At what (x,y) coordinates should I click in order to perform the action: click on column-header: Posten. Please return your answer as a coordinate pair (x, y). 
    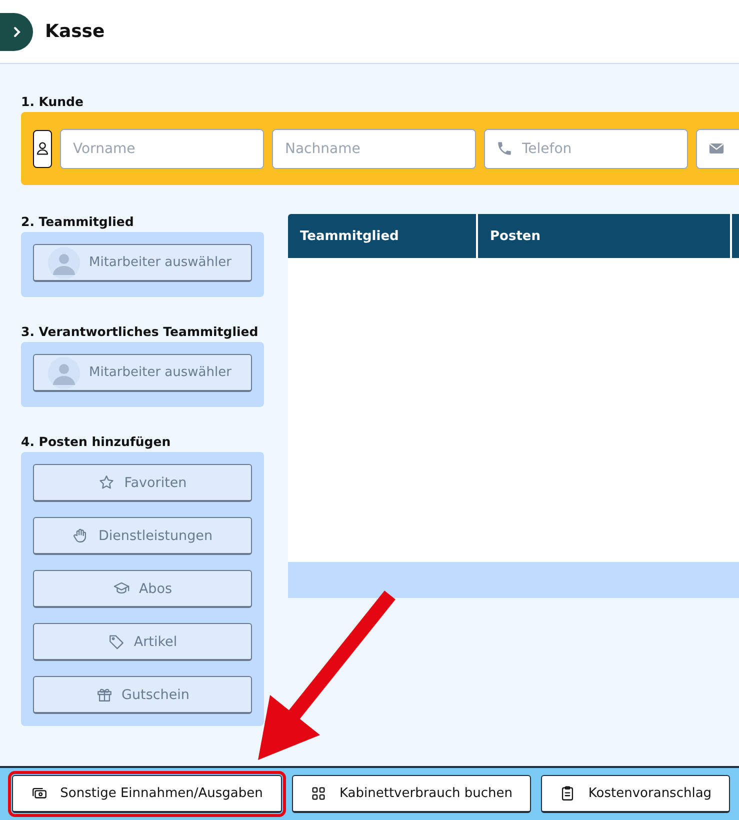
    Looking at the image, I should click on (605, 236).